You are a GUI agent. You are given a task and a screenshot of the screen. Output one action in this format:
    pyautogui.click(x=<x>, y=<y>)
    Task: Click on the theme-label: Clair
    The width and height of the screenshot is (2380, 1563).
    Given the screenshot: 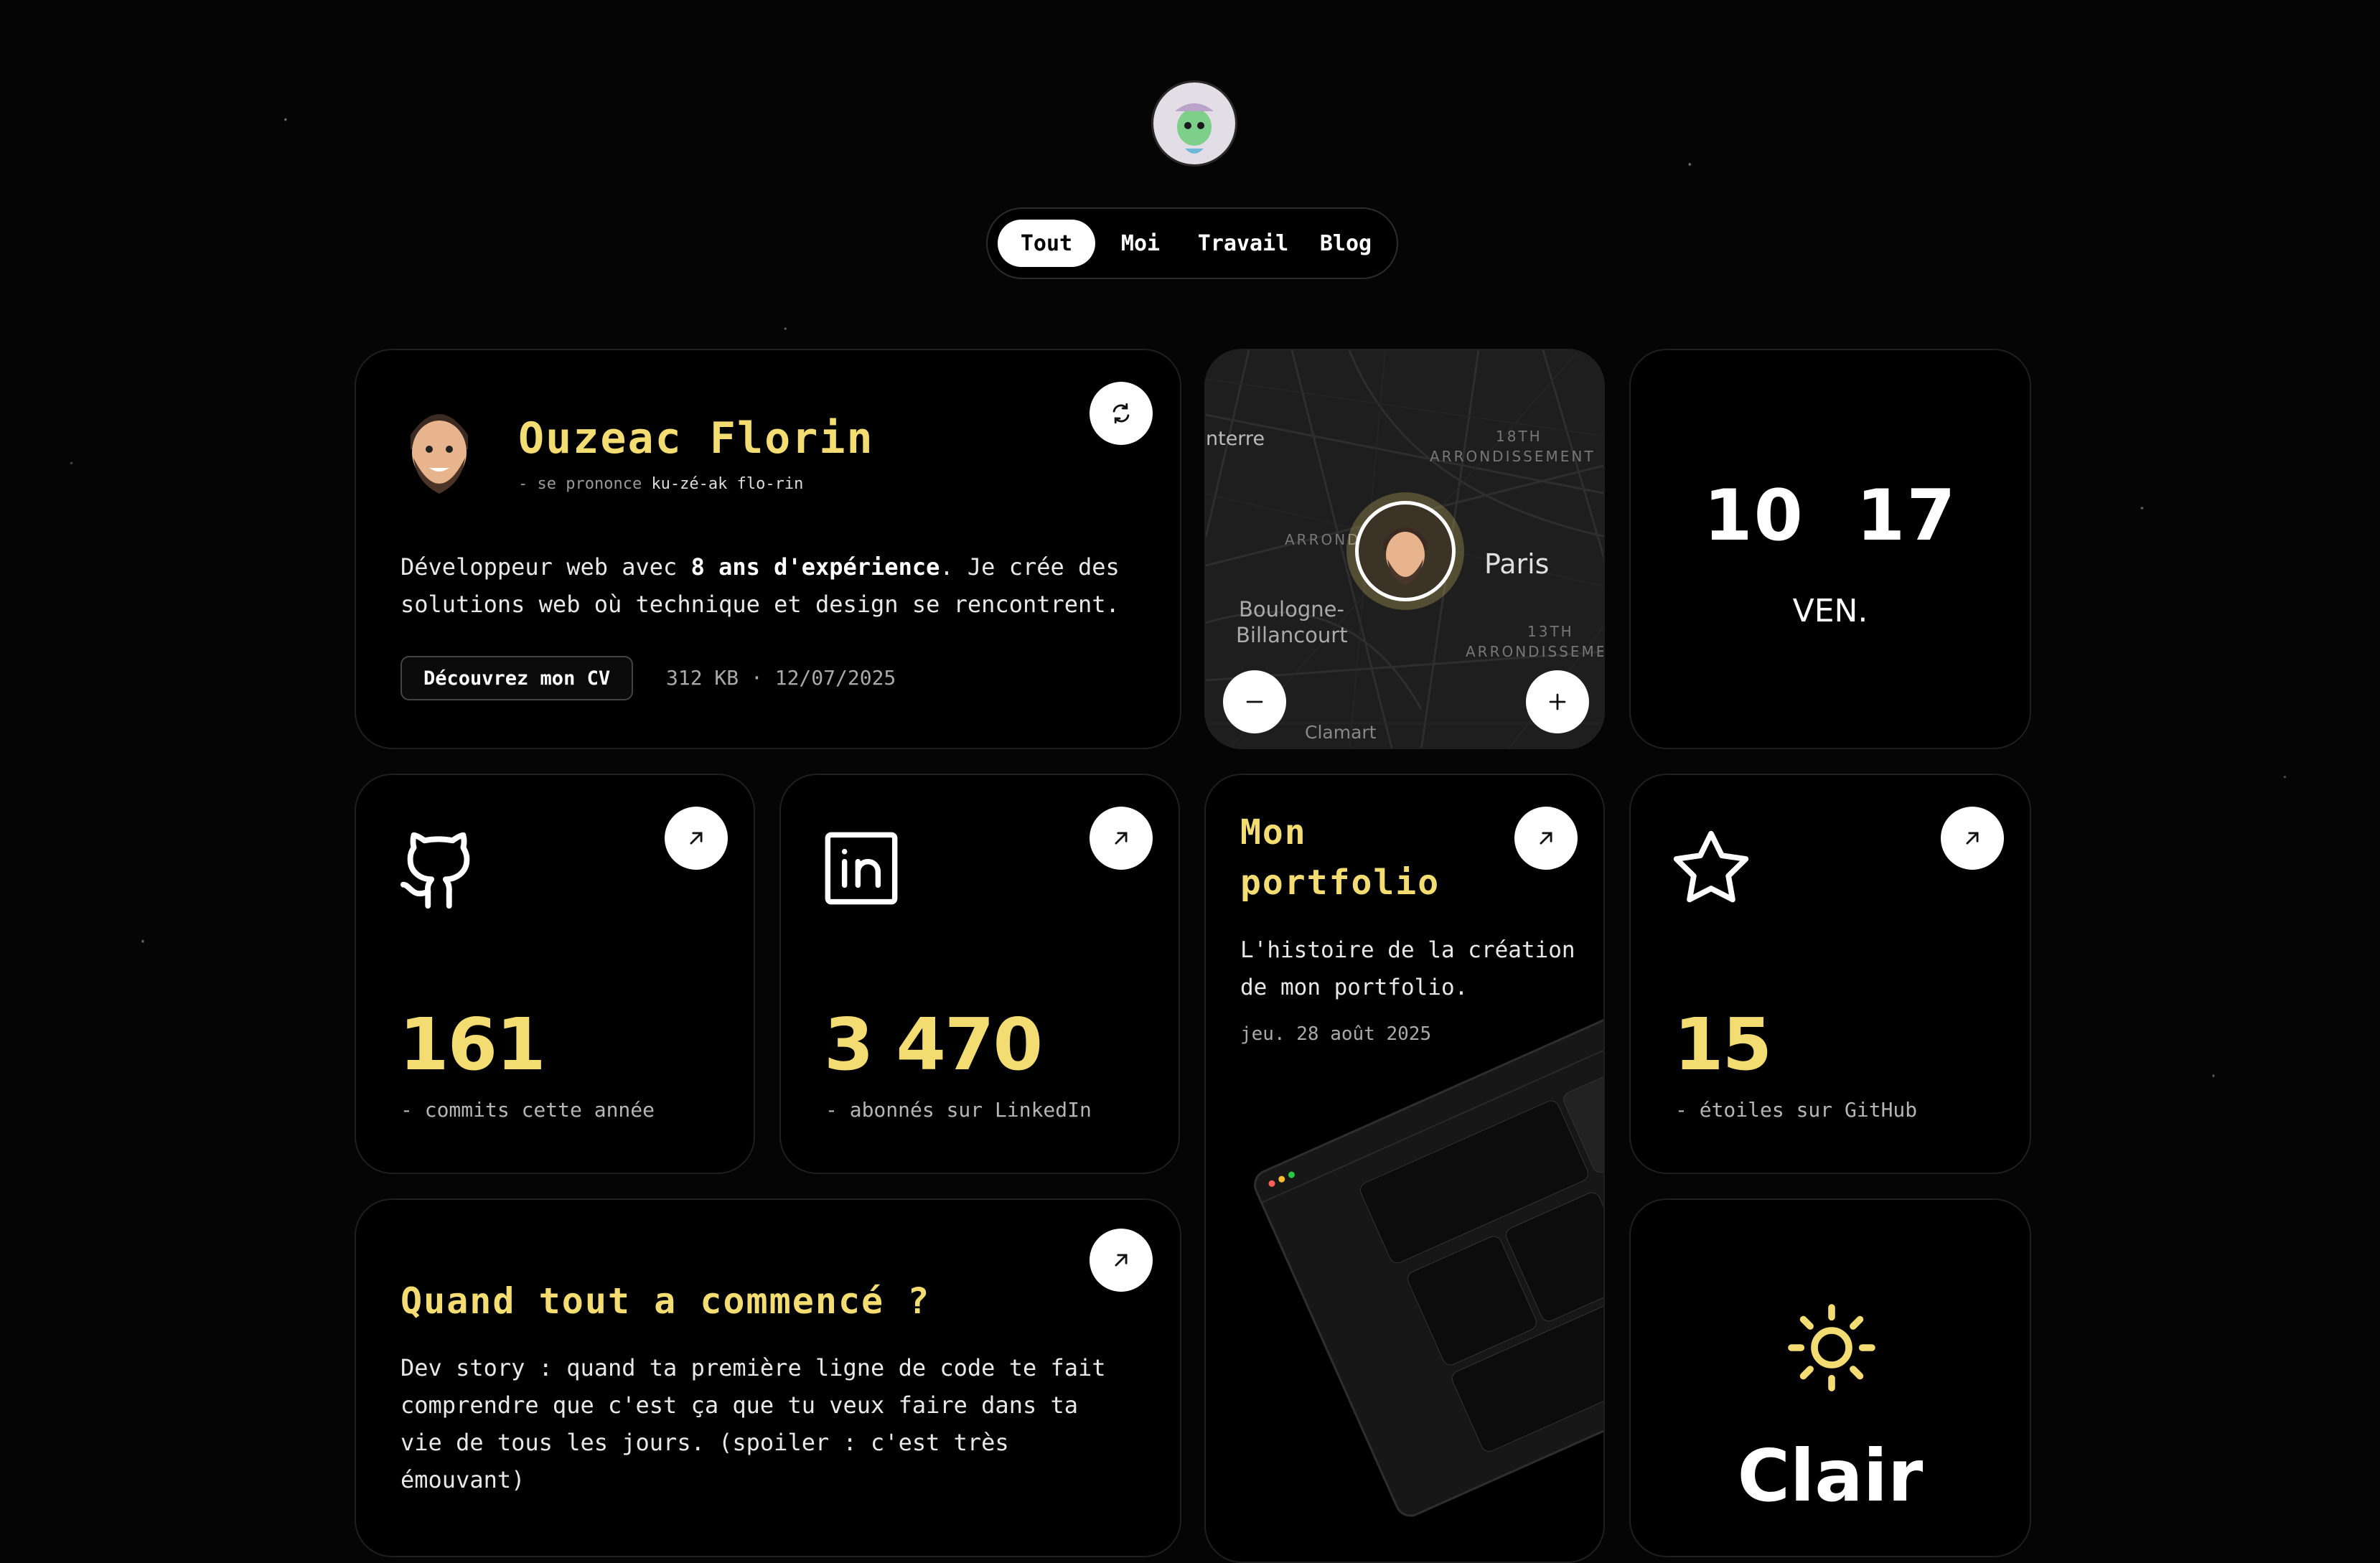 What is the action you would take?
    pyautogui.click(x=1830, y=1476)
    